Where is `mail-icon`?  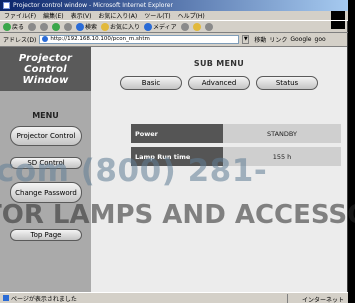
mail-icon is located at coordinates (196, 26).